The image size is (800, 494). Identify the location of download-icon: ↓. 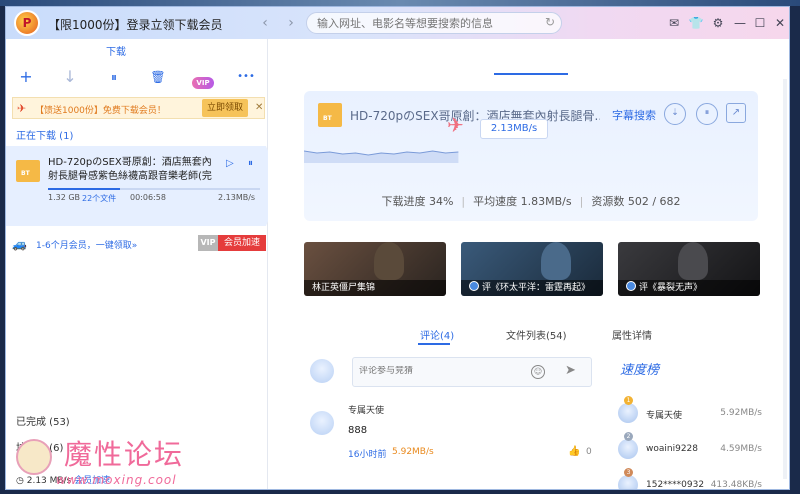
(70, 77).